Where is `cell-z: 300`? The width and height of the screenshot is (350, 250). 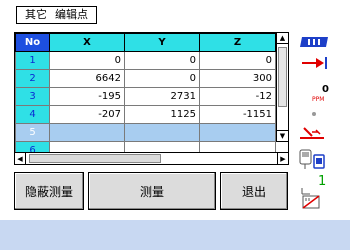
cell-z: 300 is located at coordinates (237, 78).